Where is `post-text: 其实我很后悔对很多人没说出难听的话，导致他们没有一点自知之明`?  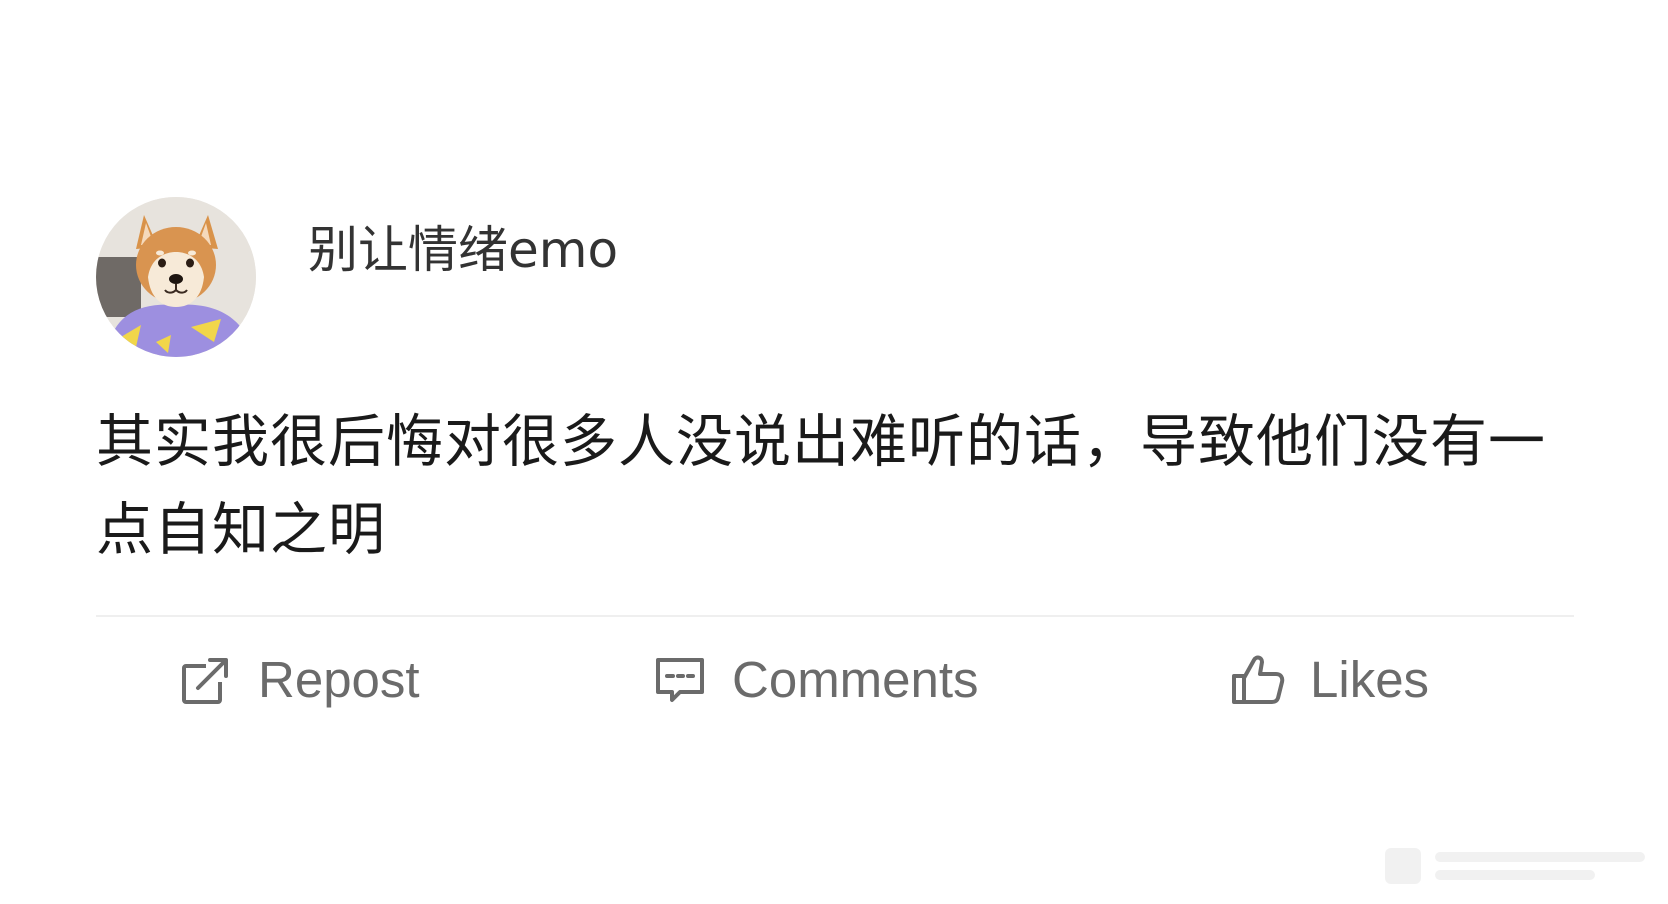 post-text: 其实我很后悔对很多人没说出难听的话，导致他们没有一点自知之明 is located at coordinates (821, 486).